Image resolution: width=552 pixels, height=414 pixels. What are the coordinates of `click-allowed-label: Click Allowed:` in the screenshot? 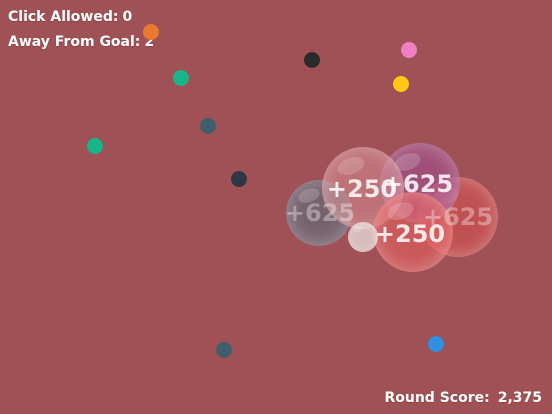 It's located at (63, 17).